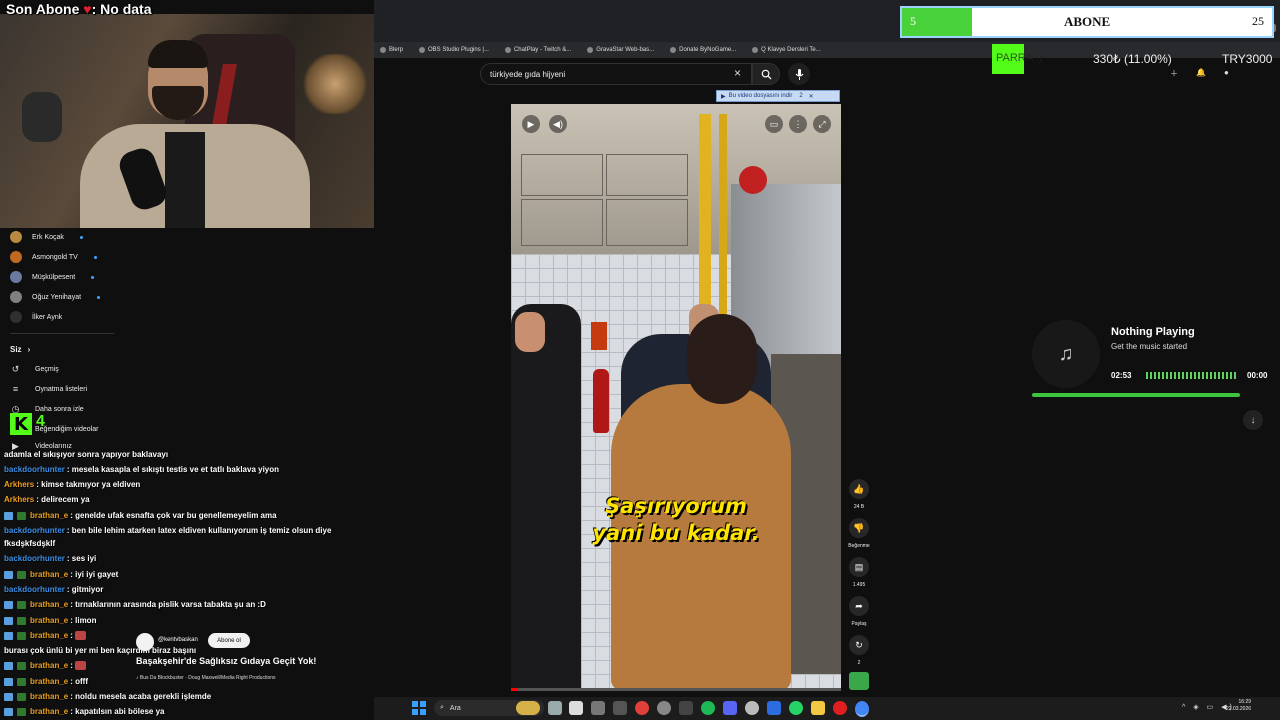 Image resolution: width=1280 pixels, height=720 pixels. What do you see at coordinates (822, 124) in the screenshot?
I see `fullscreen-icon: ⤢` at bounding box center [822, 124].